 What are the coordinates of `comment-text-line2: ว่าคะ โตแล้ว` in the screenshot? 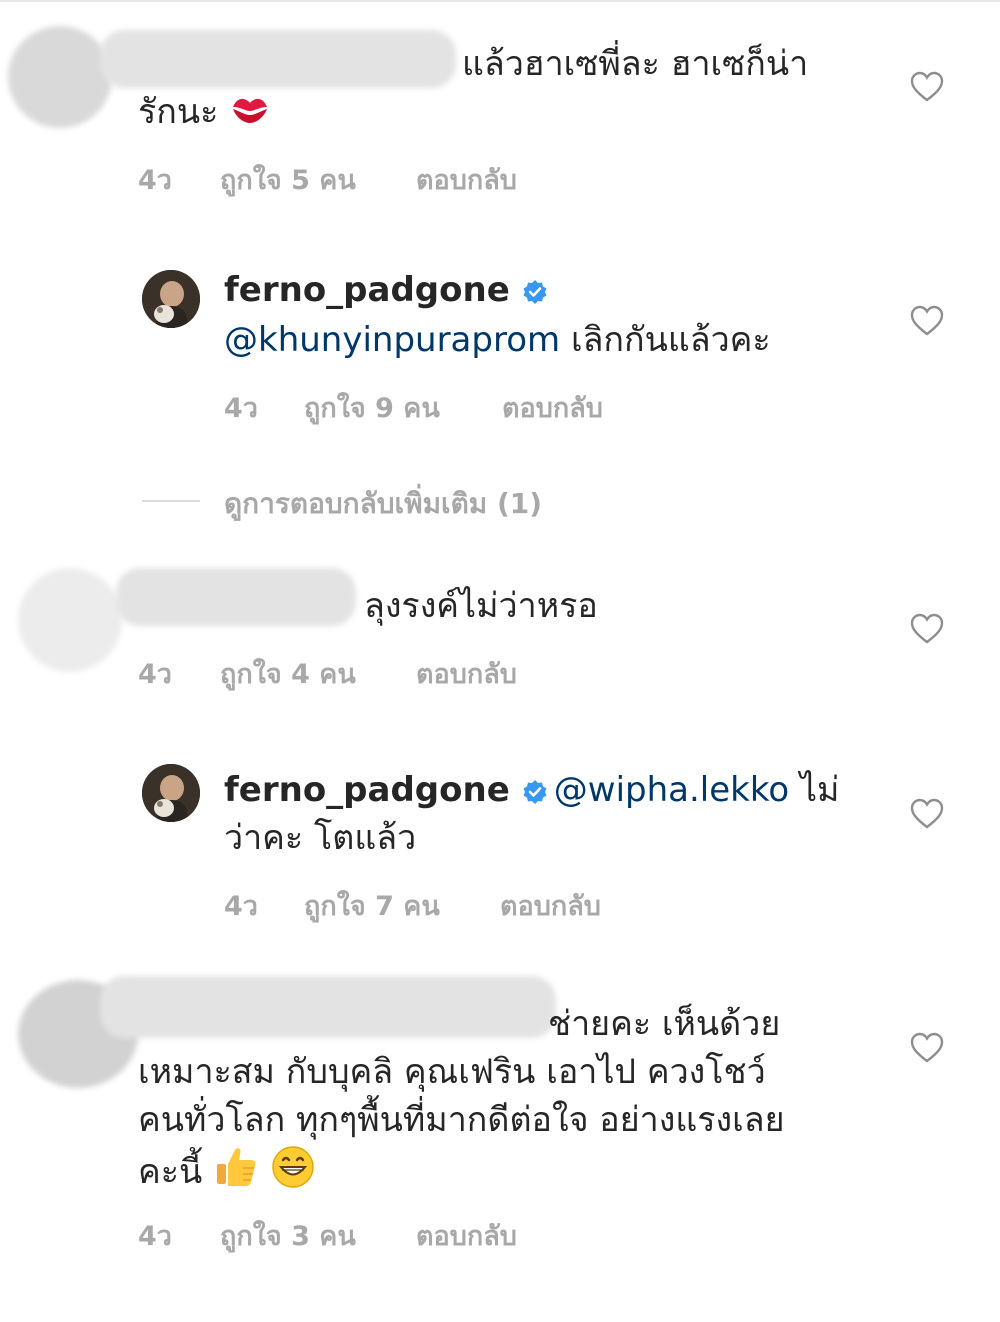 It's located at (320, 838).